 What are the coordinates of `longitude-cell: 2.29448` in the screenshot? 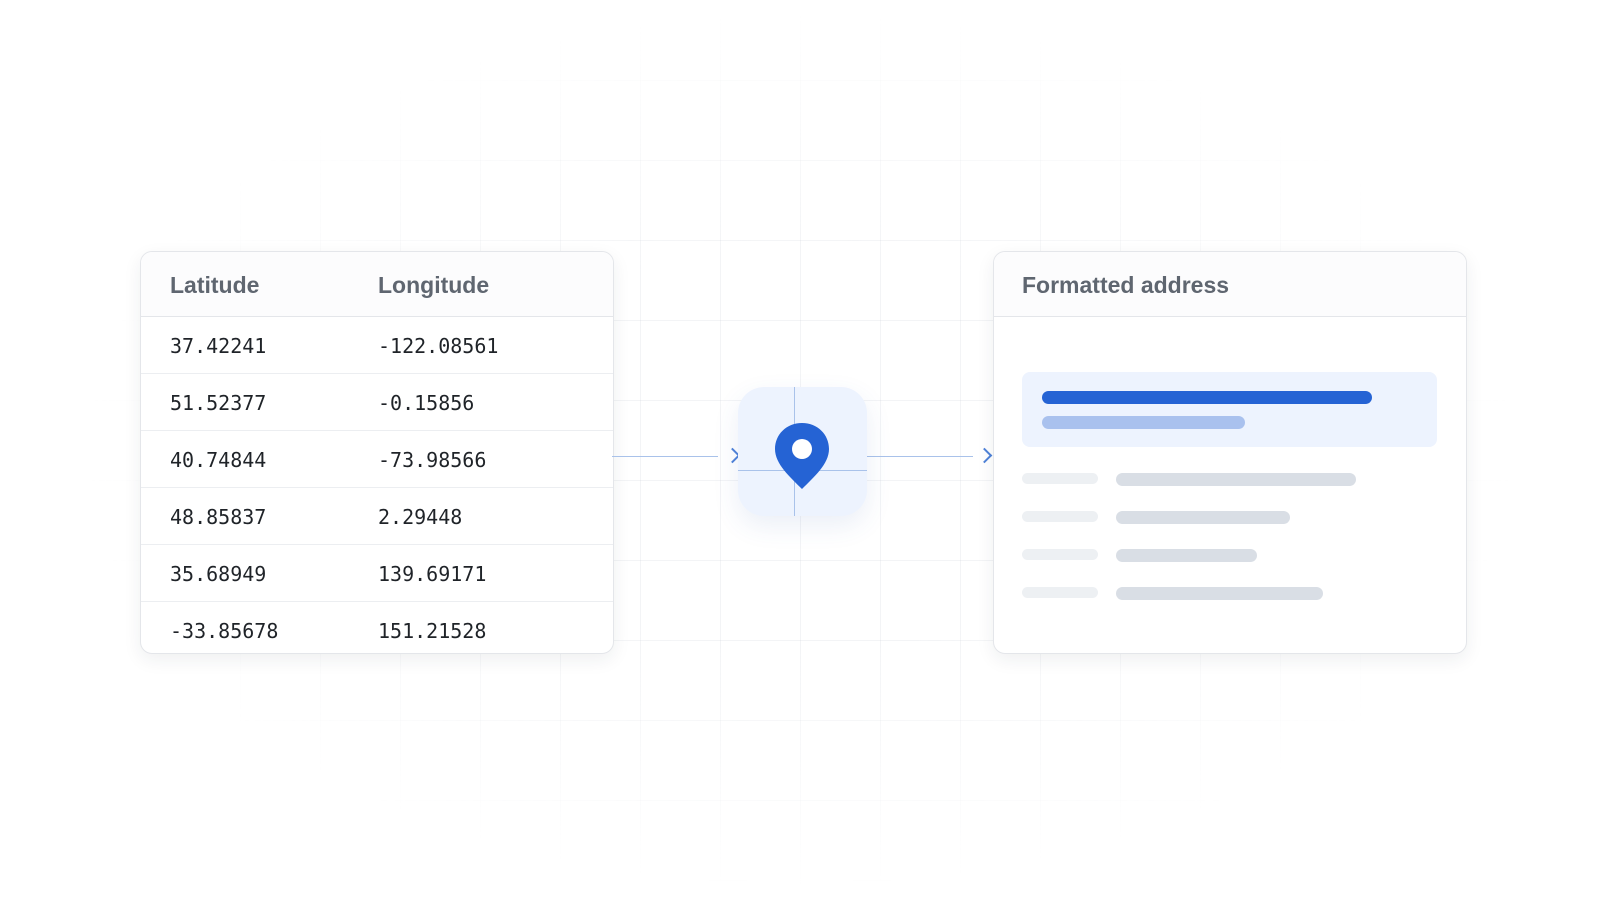 It's located at (420, 517).